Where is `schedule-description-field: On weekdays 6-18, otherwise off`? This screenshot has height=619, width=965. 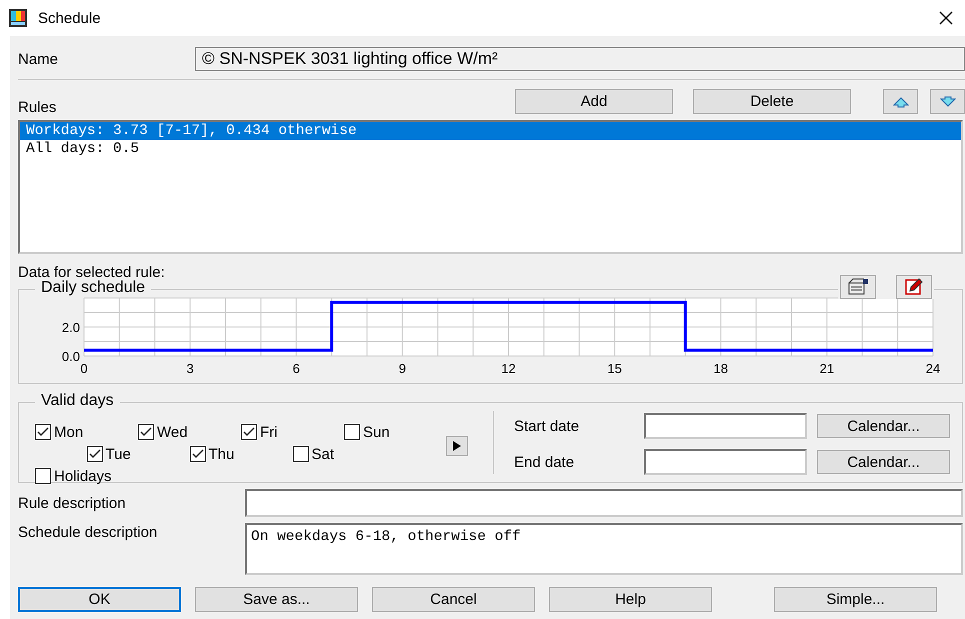
schedule-description-field: On weekdays 6-18, otherwise off is located at coordinates (604, 549).